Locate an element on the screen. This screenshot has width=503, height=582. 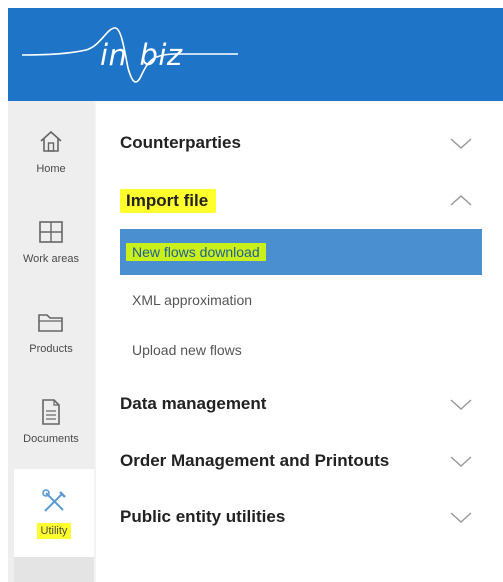
logo-wave-graphic is located at coordinates (129, 55).